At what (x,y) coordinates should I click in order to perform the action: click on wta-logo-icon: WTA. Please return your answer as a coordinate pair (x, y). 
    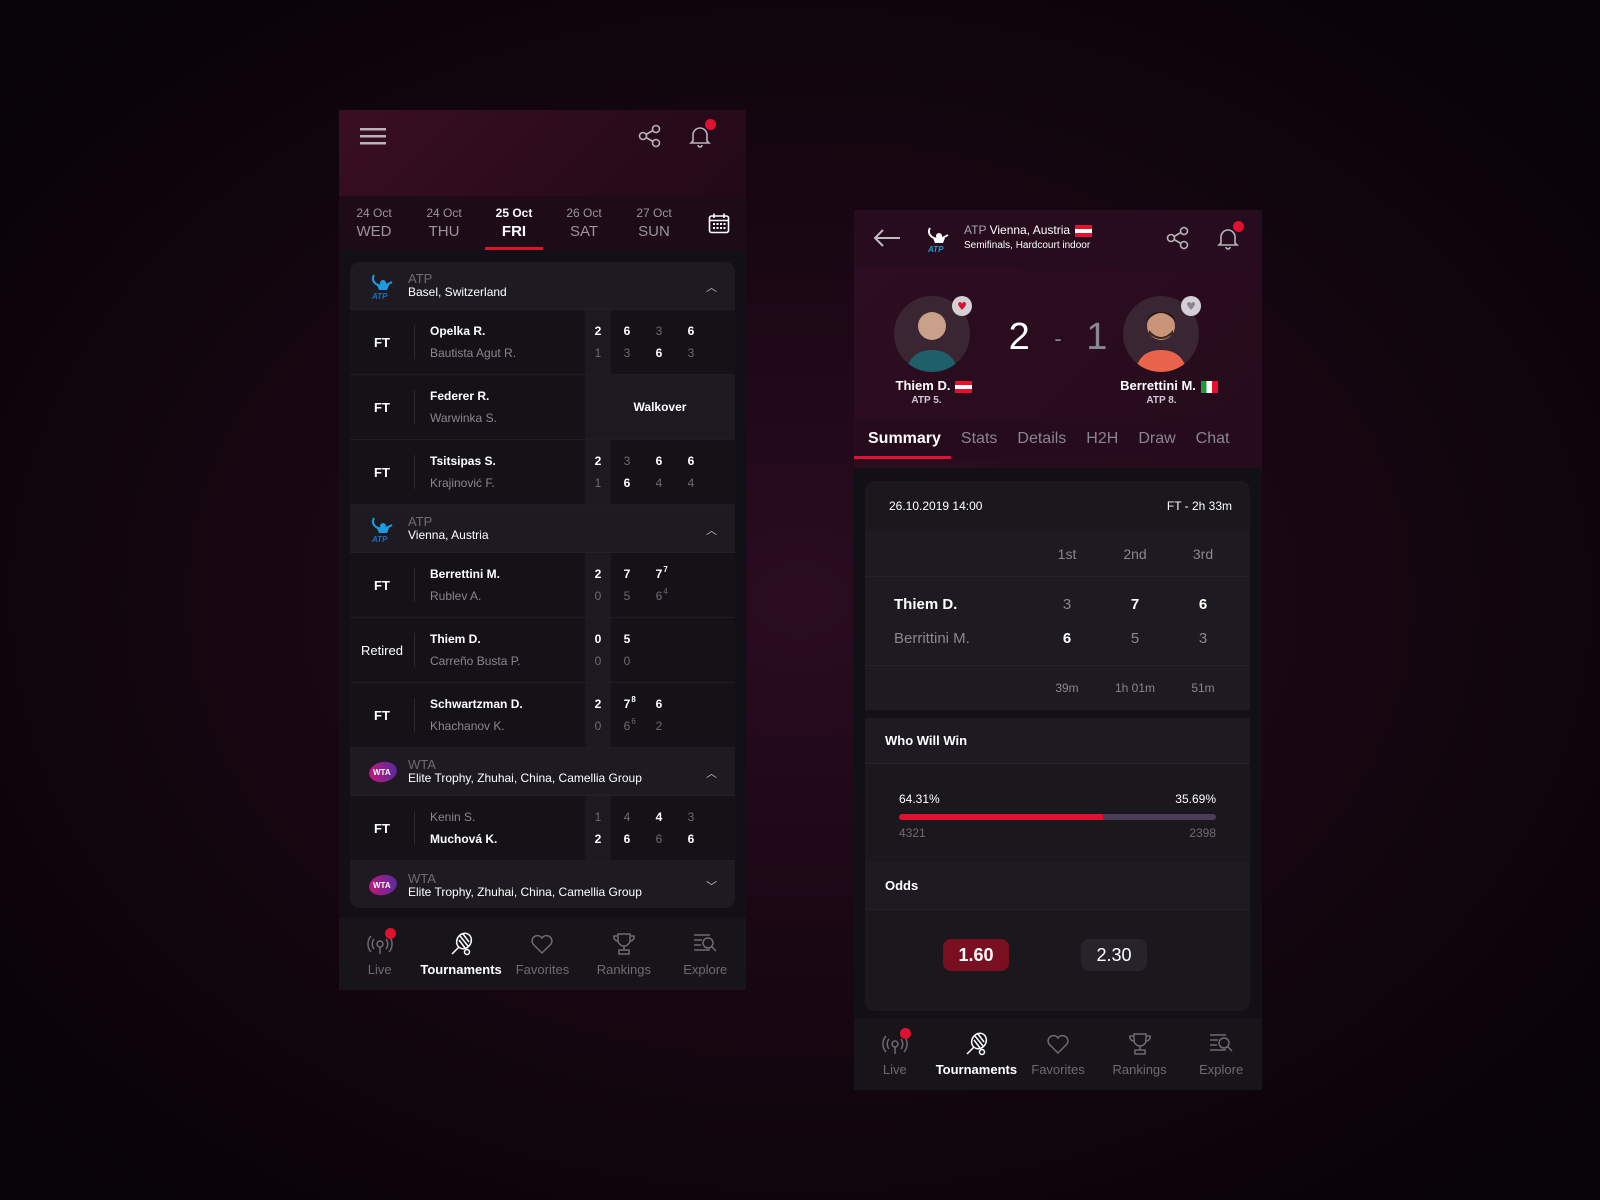
    Looking at the image, I should click on (383, 771).